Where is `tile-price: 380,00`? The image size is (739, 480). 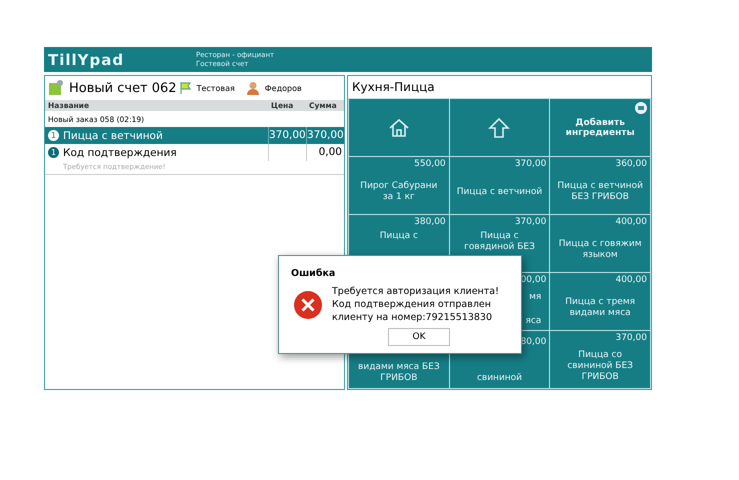
tile-price: 380,00 is located at coordinates (430, 222).